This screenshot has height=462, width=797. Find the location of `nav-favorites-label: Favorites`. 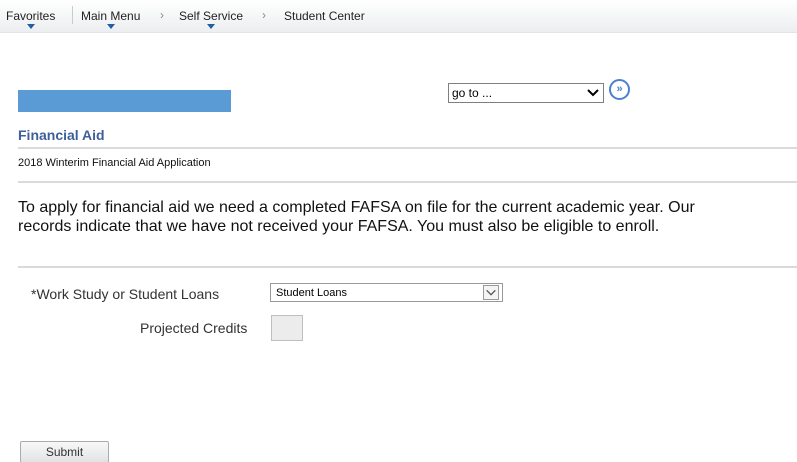

nav-favorites-label: Favorites is located at coordinates (31, 16).